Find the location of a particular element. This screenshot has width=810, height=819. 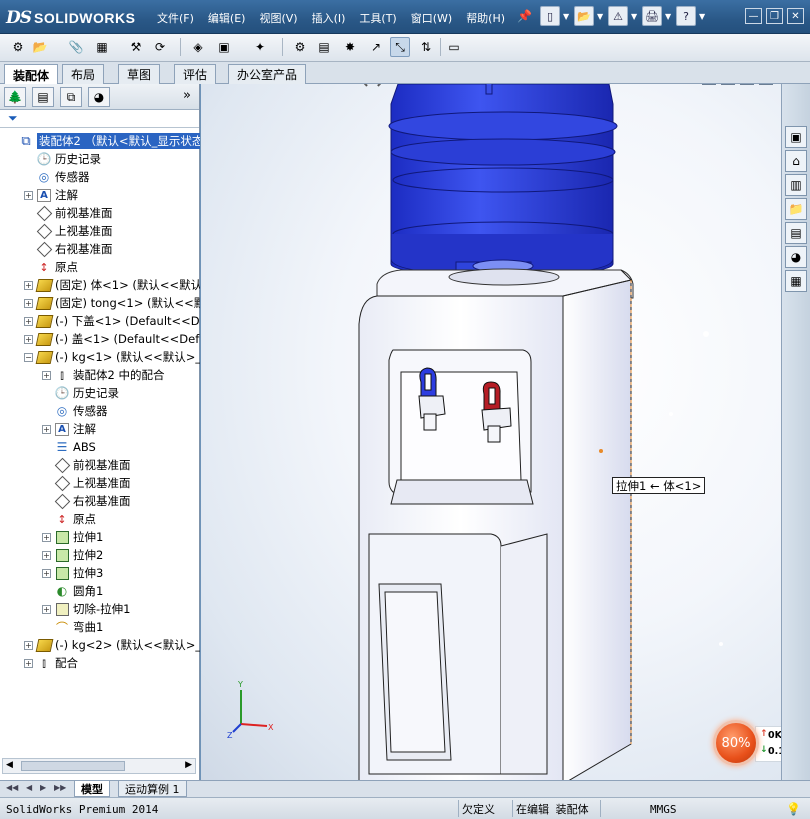

tree-item: ◐ 圆角1 is located at coordinates (73, 591).